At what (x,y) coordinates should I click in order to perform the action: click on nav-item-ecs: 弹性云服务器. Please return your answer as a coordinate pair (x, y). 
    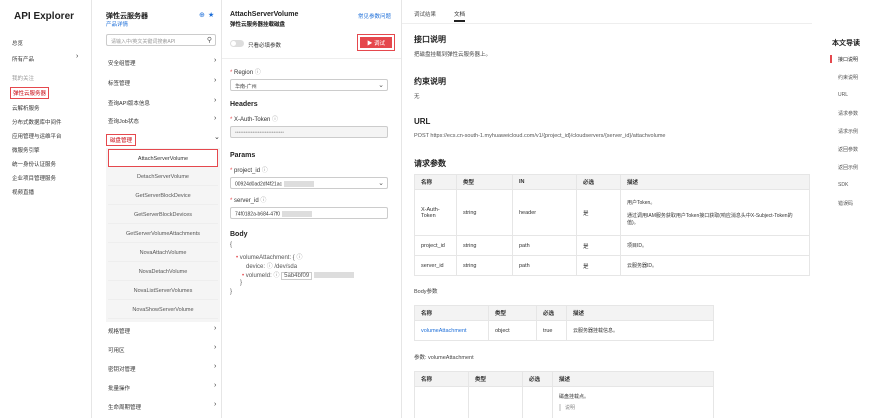
    Looking at the image, I should click on (30, 93).